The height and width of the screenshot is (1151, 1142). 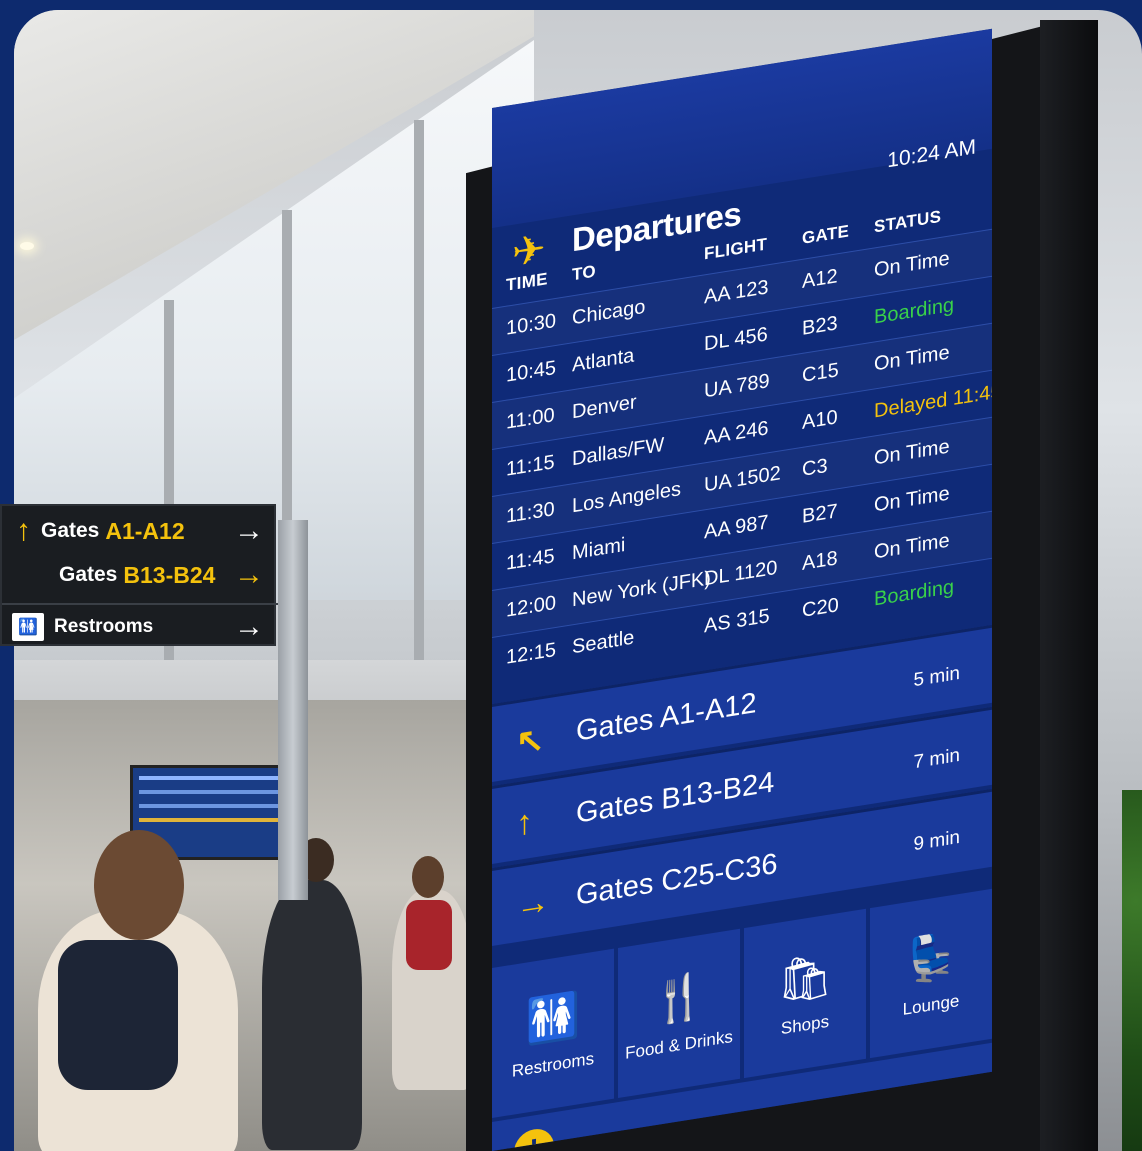 What do you see at coordinates (104, 626) in the screenshot?
I see `sign-restrooms-label: Restrooms` at bounding box center [104, 626].